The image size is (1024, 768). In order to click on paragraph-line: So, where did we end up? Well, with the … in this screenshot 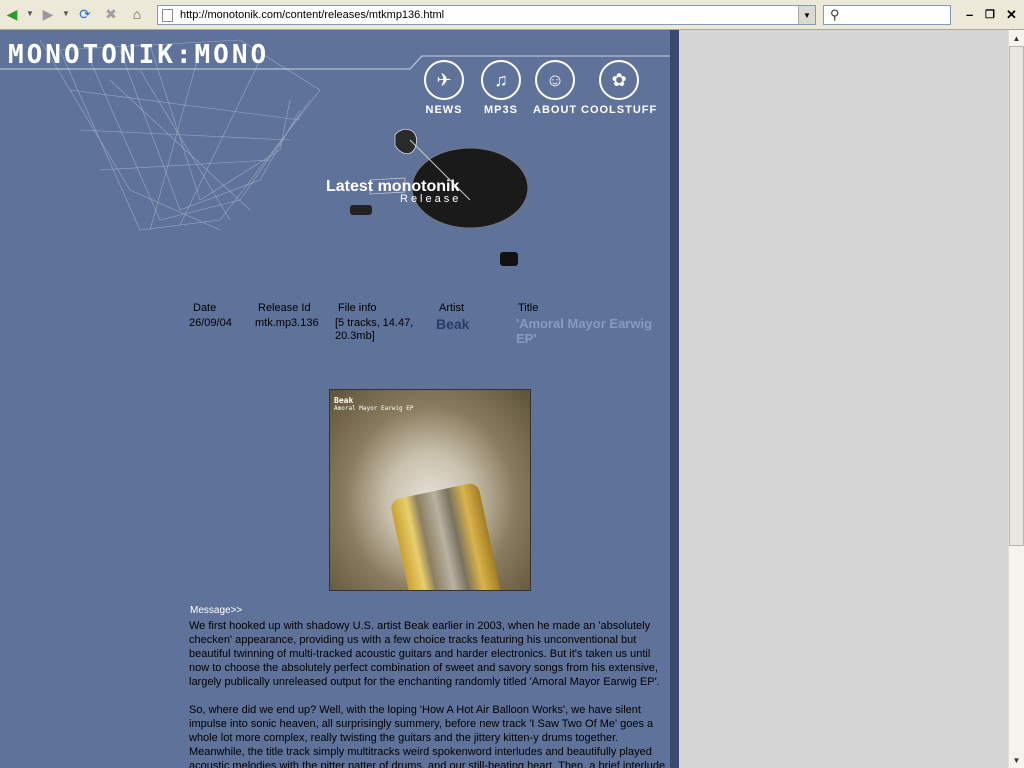, I will do `click(415, 710)`.